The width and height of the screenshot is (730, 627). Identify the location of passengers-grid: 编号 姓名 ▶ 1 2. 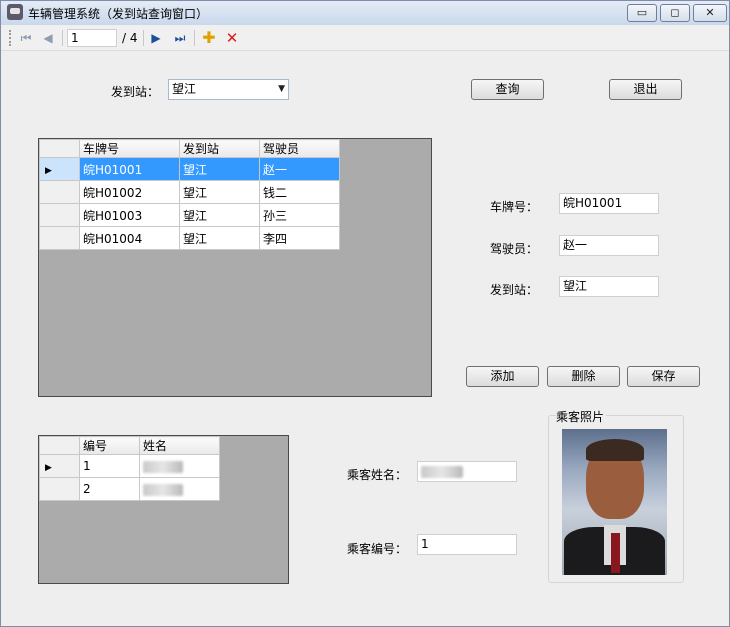
(163, 509).